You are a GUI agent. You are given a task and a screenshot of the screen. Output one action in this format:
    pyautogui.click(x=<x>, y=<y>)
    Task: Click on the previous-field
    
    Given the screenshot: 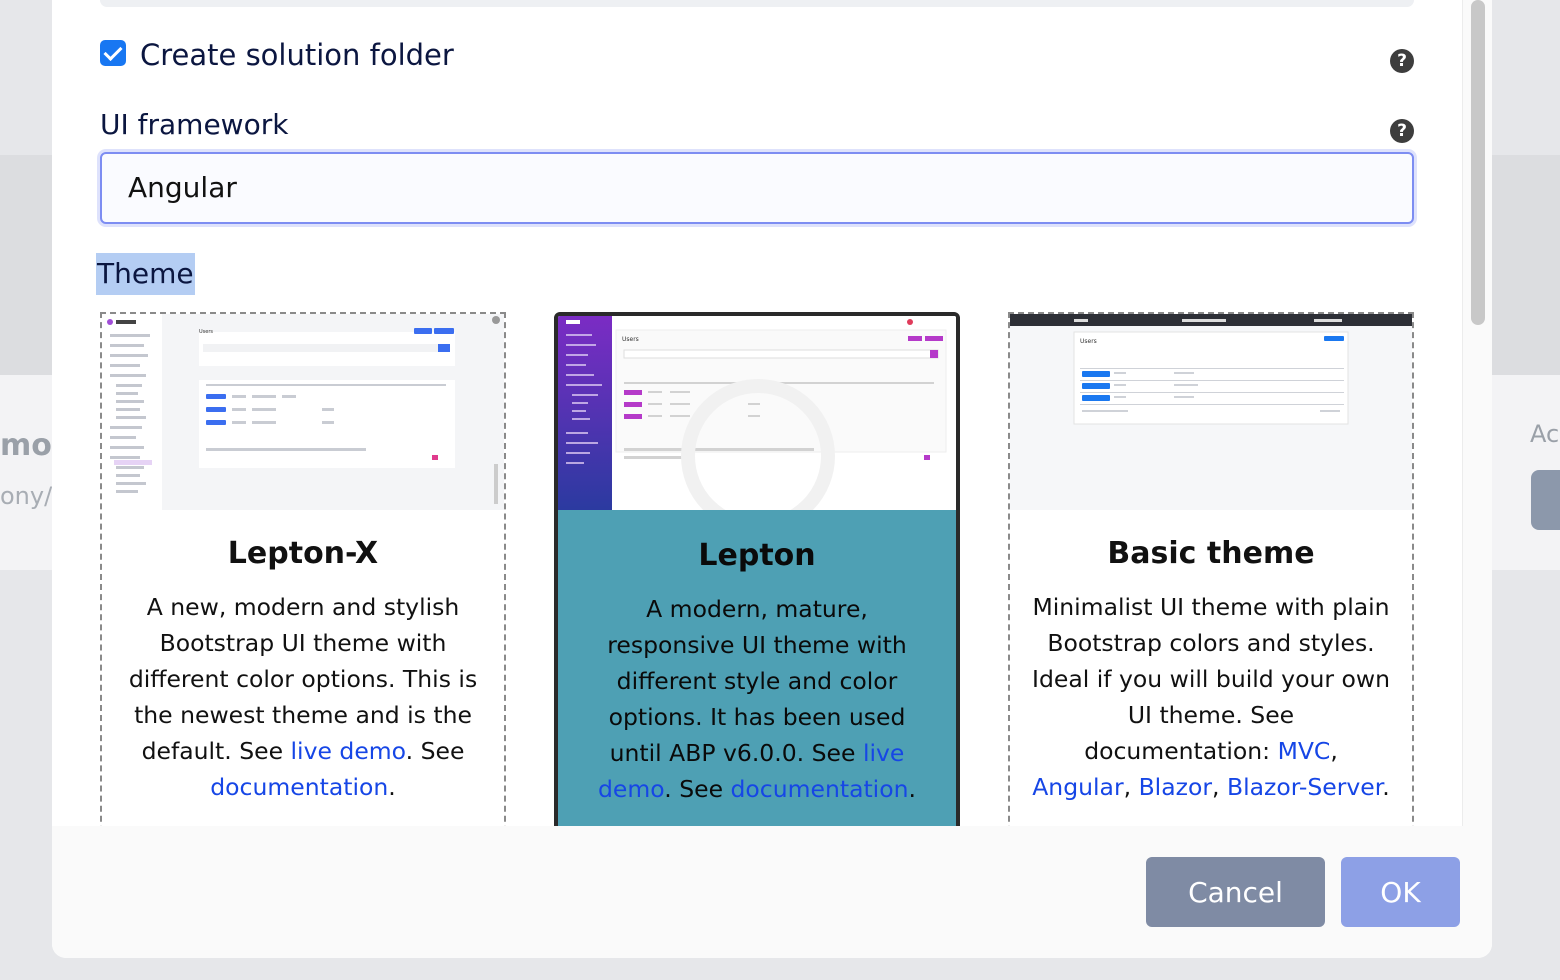 What is the action you would take?
    pyautogui.click(x=757, y=3)
    